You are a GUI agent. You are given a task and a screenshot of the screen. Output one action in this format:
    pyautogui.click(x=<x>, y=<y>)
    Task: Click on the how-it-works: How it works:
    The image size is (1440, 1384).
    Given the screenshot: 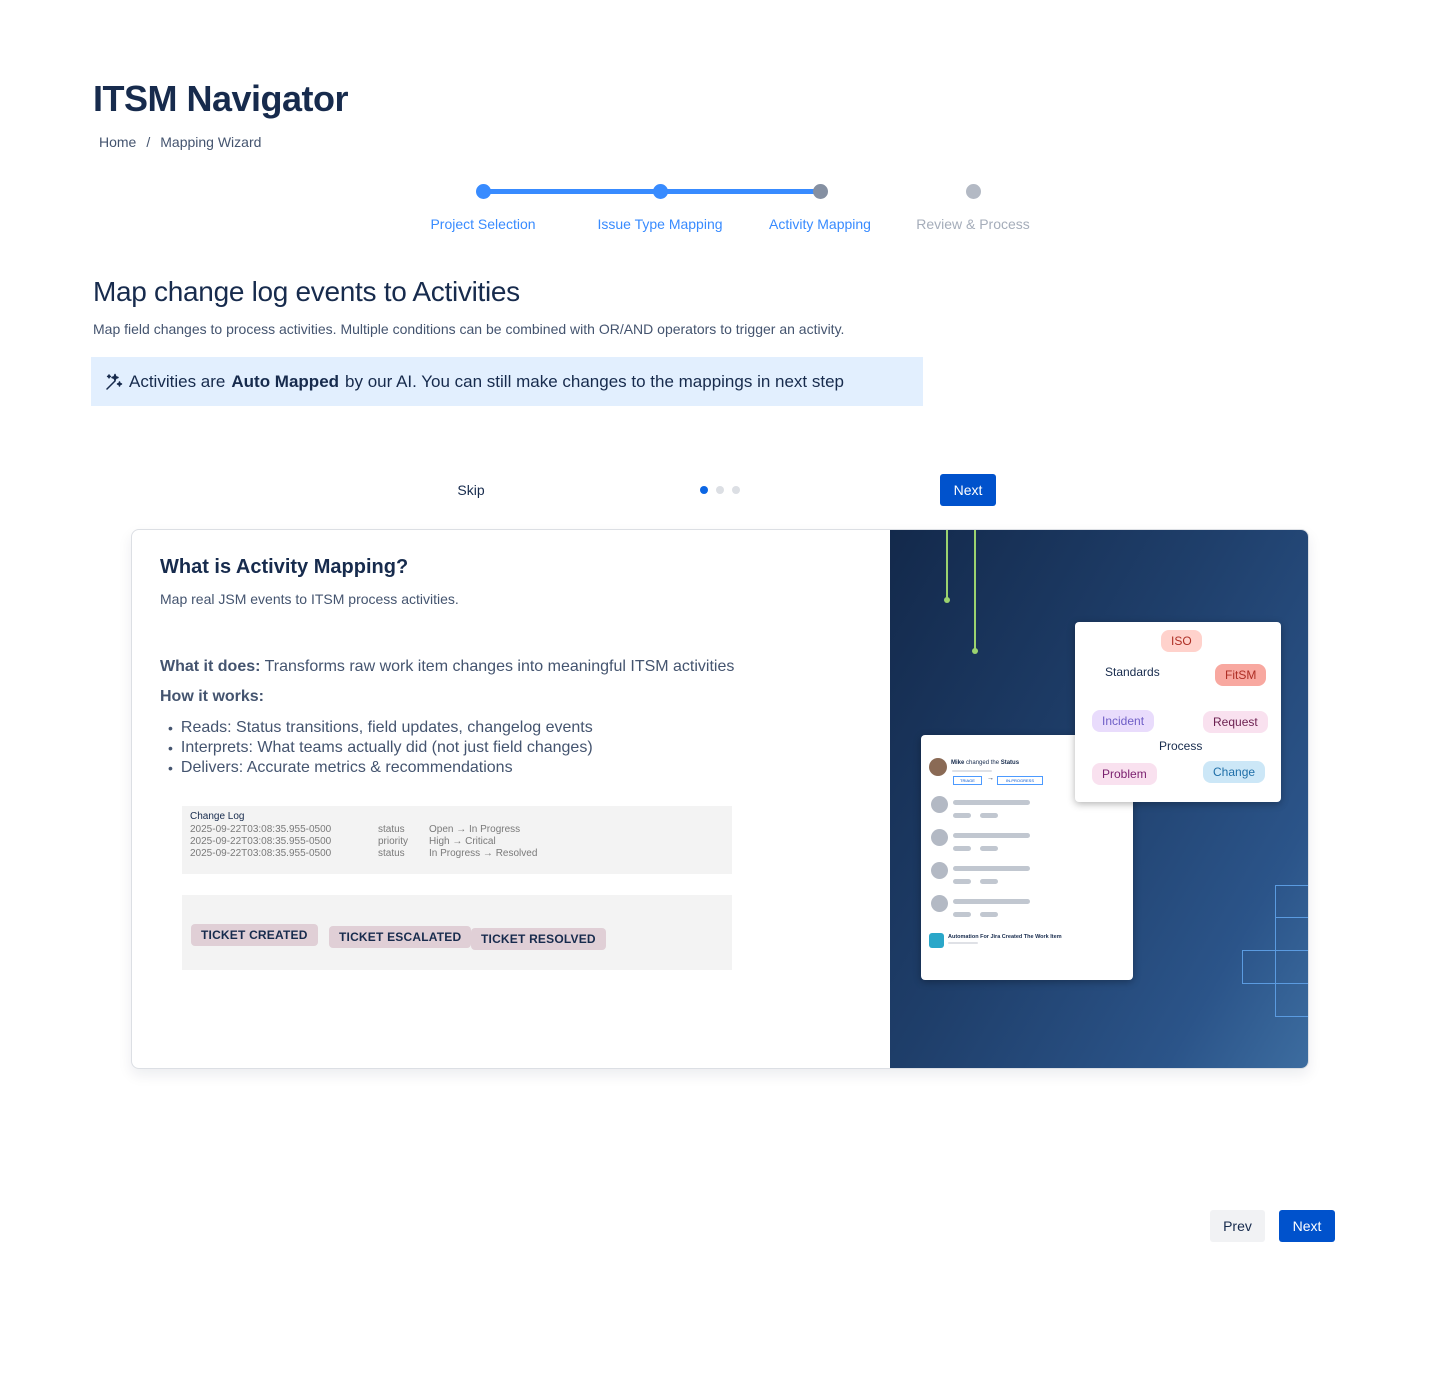 What is the action you would take?
    pyautogui.click(x=212, y=697)
    